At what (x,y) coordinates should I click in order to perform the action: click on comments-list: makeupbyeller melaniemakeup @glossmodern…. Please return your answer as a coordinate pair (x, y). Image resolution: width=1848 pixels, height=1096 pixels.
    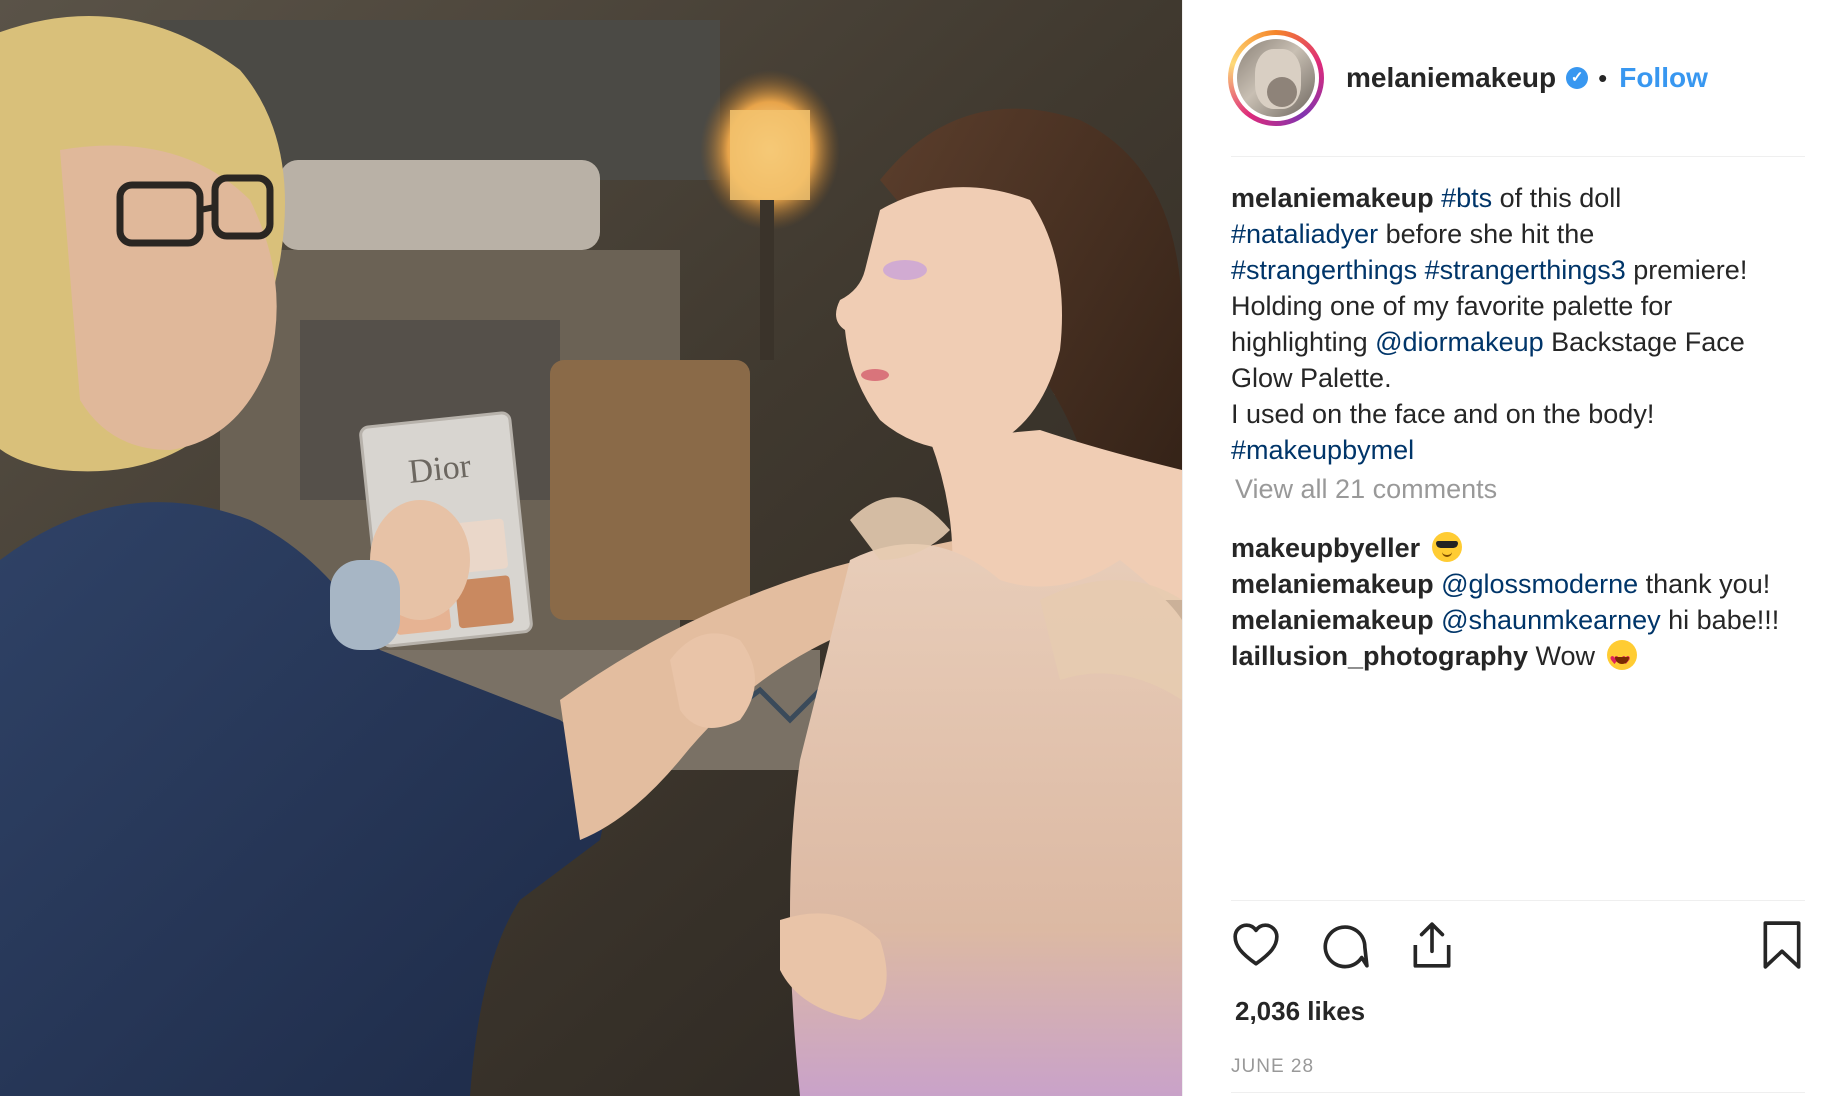
    Looking at the image, I should click on (1521, 604).